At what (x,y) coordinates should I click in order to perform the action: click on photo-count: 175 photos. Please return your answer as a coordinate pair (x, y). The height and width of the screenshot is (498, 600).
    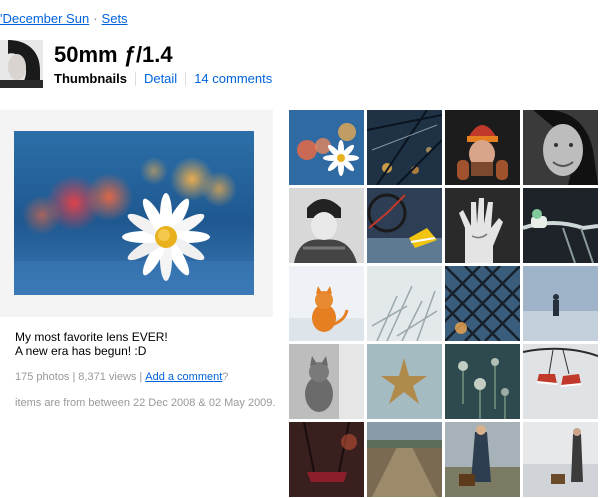
    Looking at the image, I should click on (42, 377).